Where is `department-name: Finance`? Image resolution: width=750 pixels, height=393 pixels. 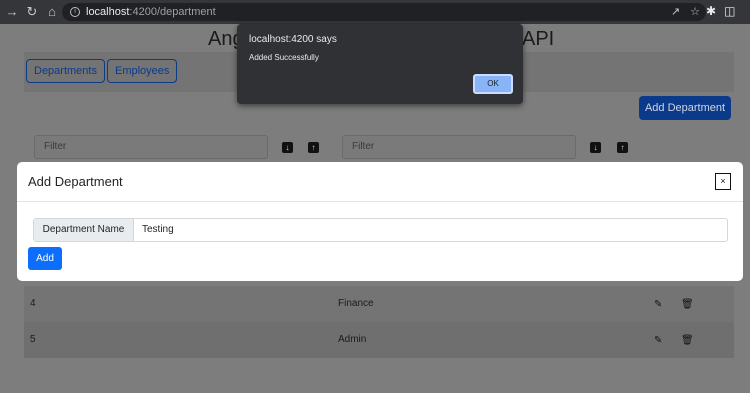 department-name: Finance is located at coordinates (356, 303).